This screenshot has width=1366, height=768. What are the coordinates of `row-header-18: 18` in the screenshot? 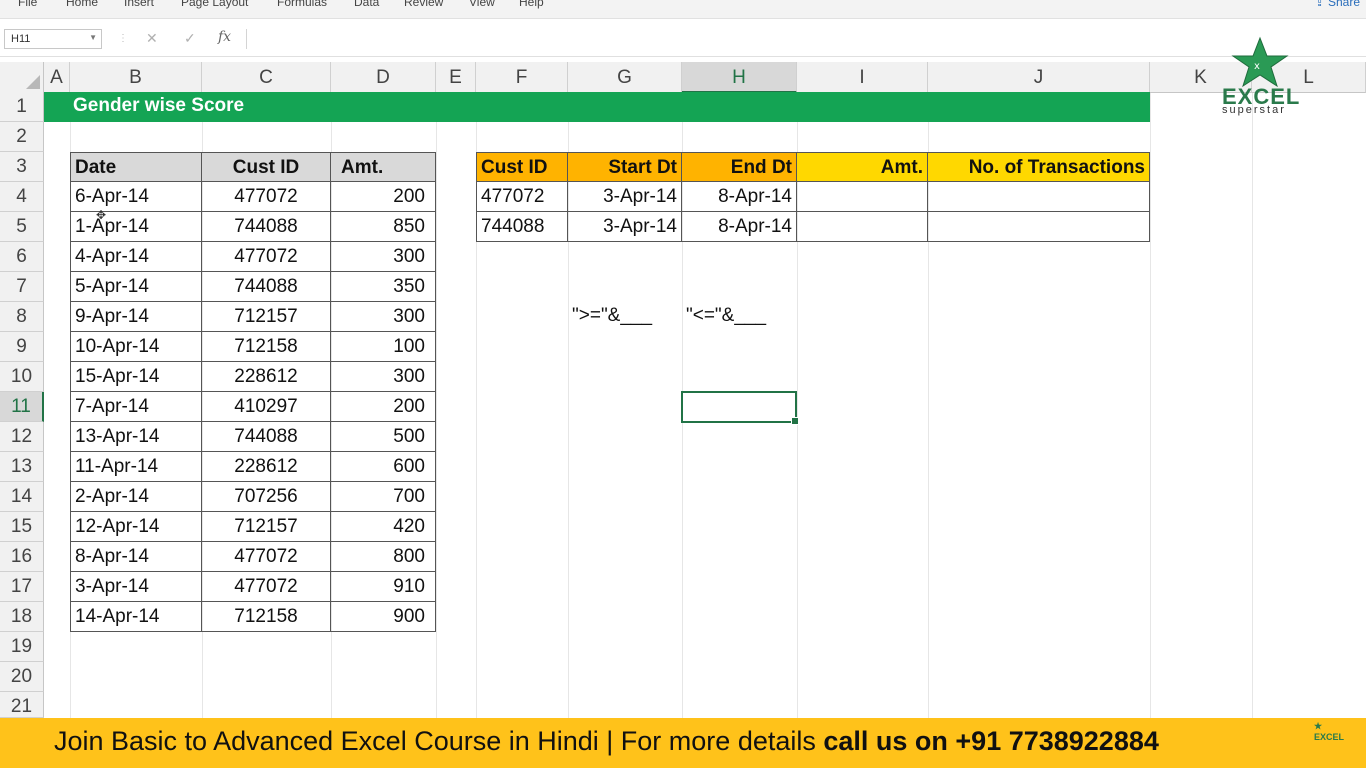 It's located at (22, 617).